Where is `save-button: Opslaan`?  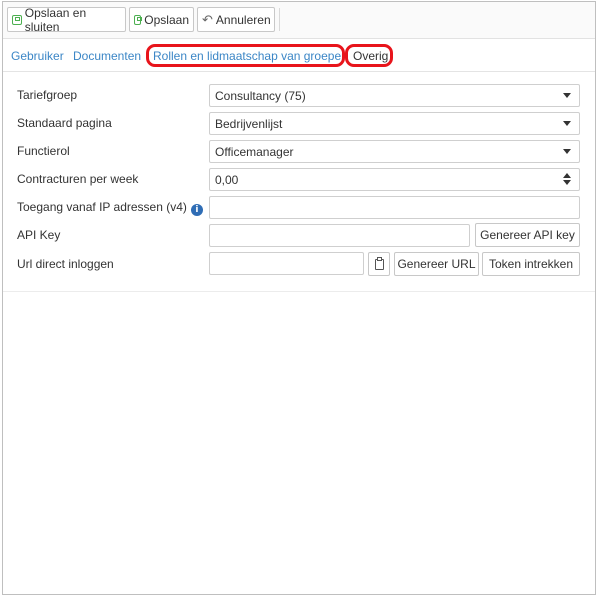 save-button: Opslaan is located at coordinates (161, 19).